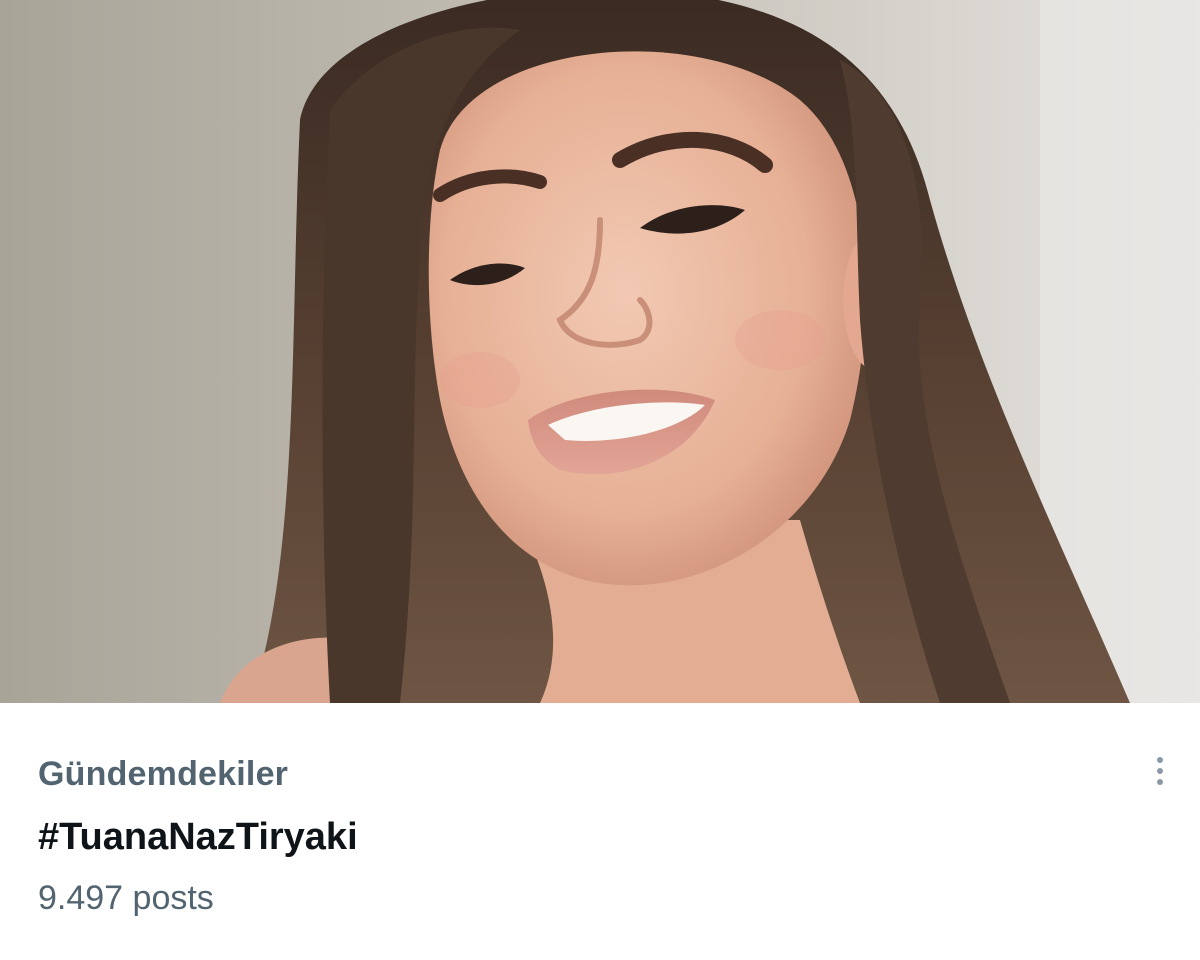 The image size is (1200, 960). What do you see at coordinates (126, 898) in the screenshot?
I see `trend-post-count: 9.497 posts` at bounding box center [126, 898].